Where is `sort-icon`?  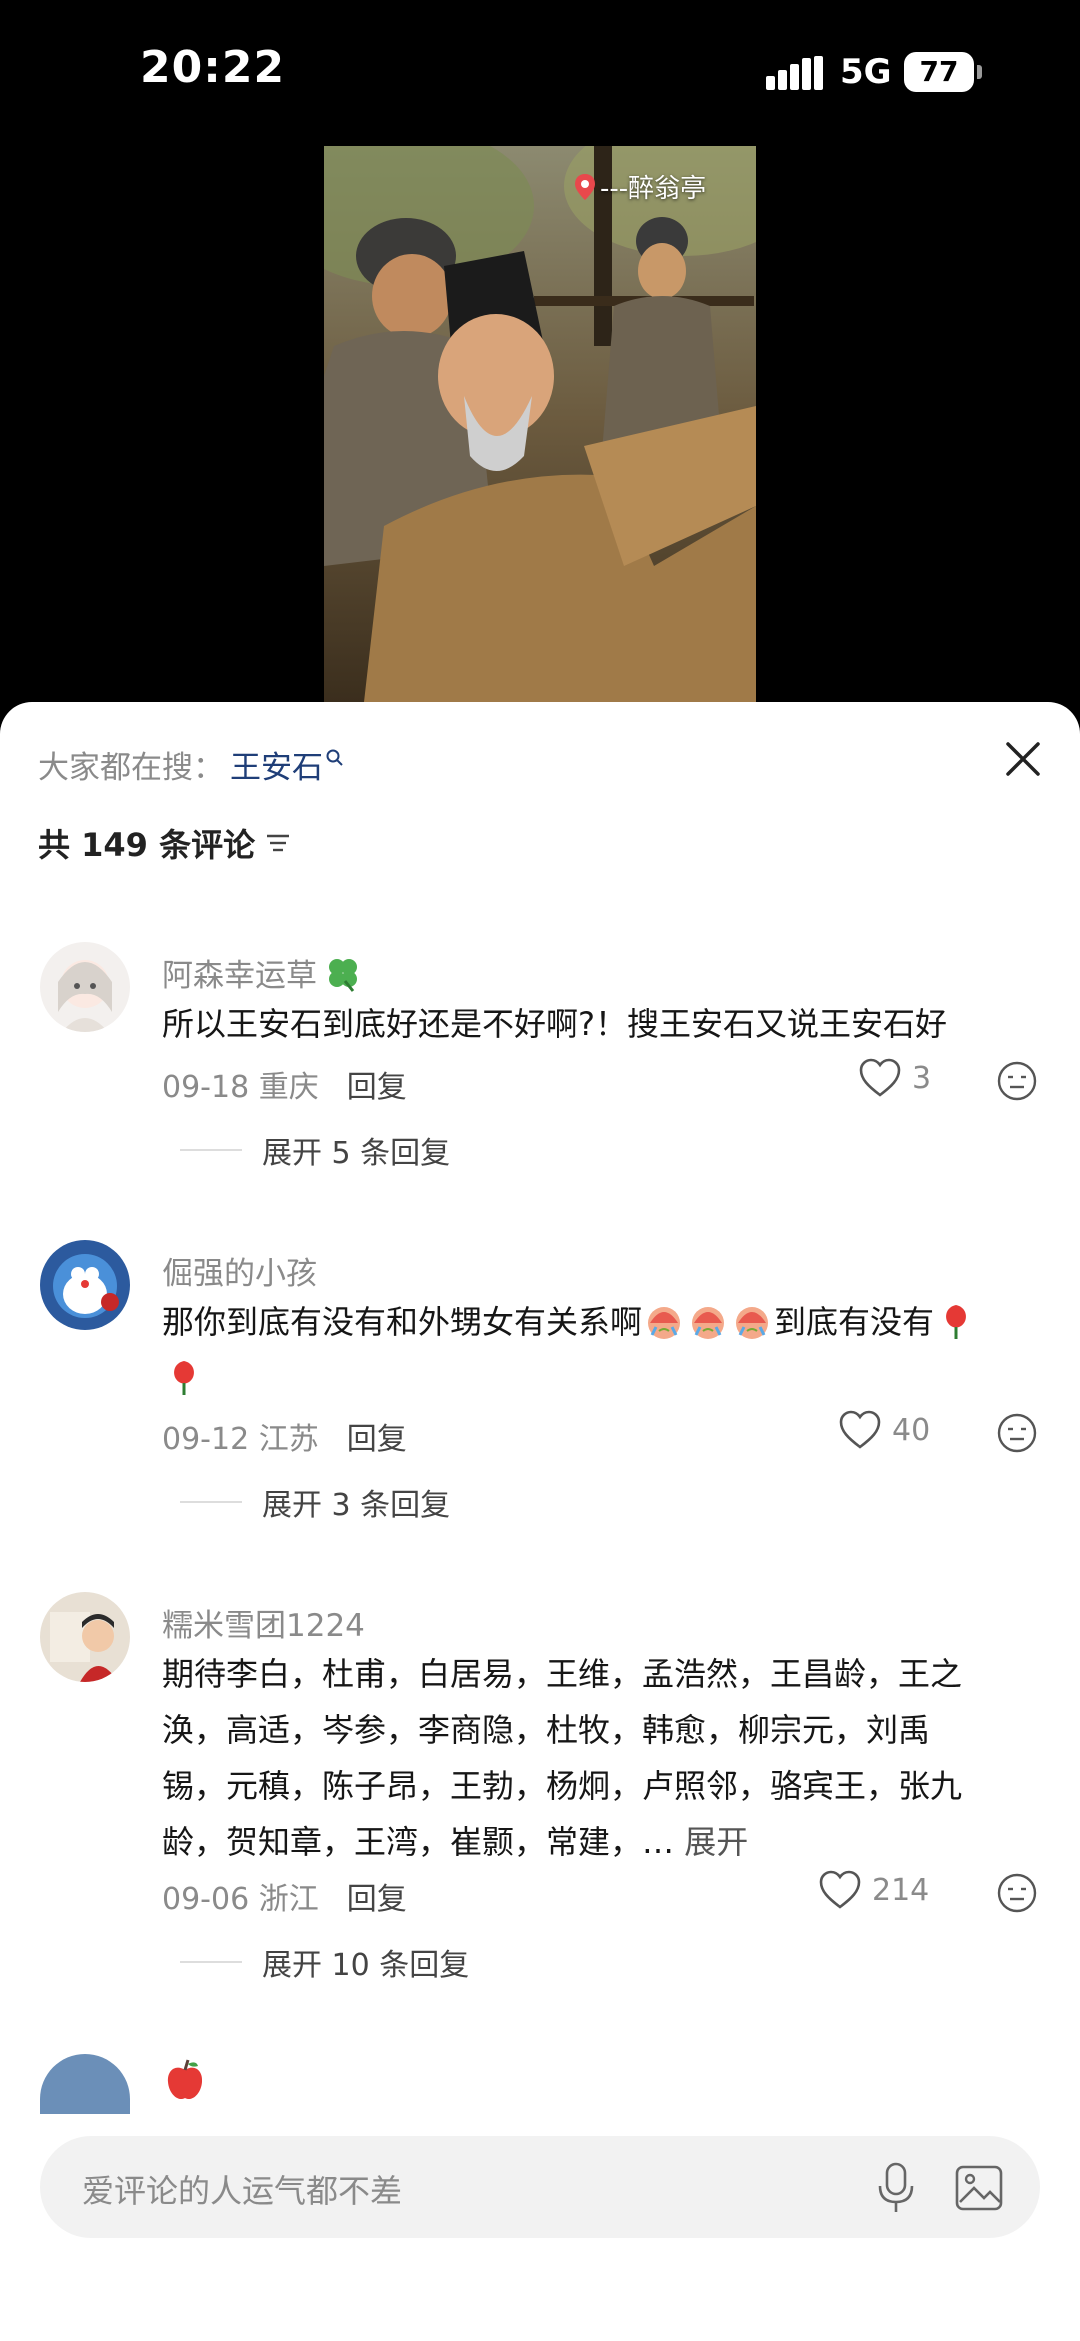 sort-icon is located at coordinates (278, 843).